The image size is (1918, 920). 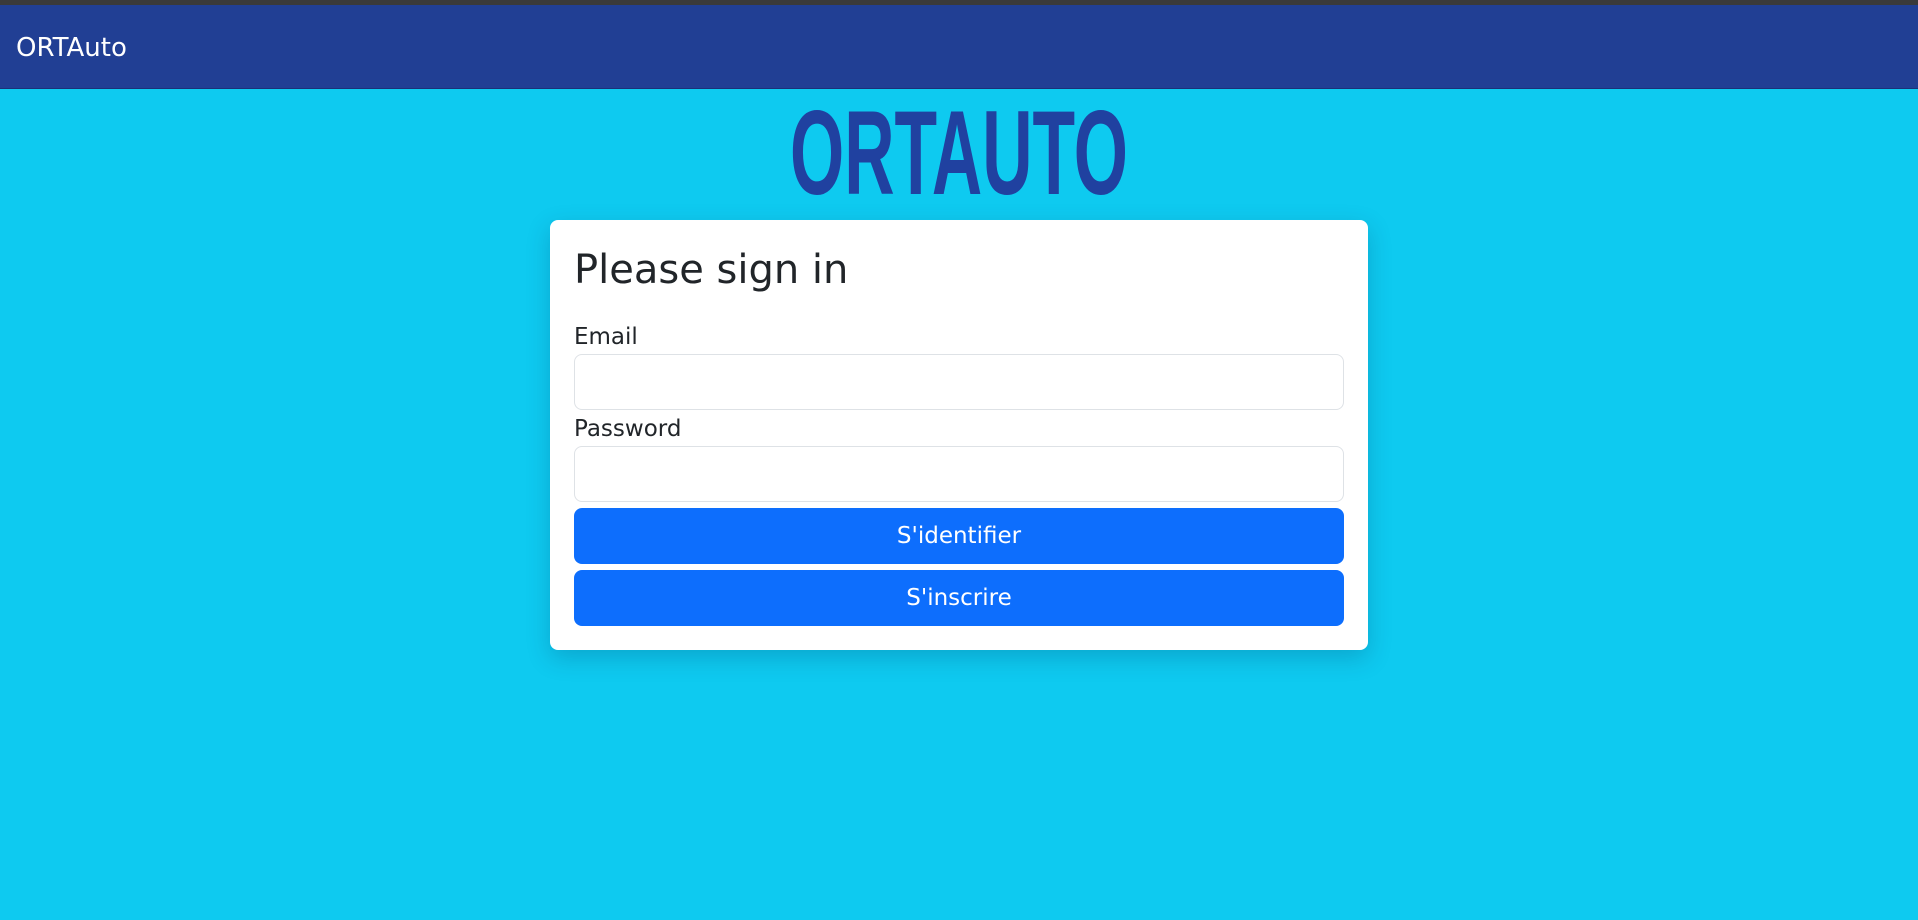 I want to click on login-button: S'identifier, so click(x=959, y=536).